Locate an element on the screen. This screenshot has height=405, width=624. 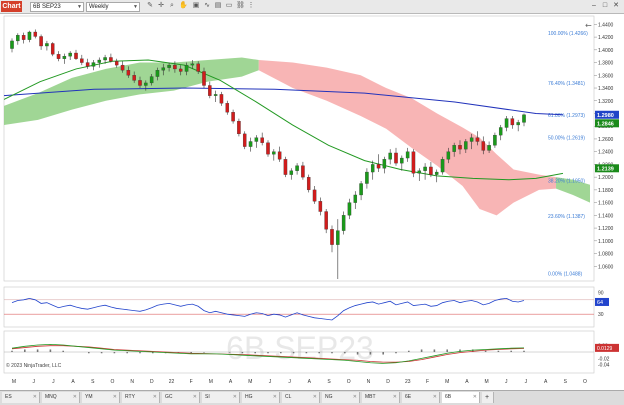
instrument-tab-ym: YM ✕ is located at coordinates (101, 397).